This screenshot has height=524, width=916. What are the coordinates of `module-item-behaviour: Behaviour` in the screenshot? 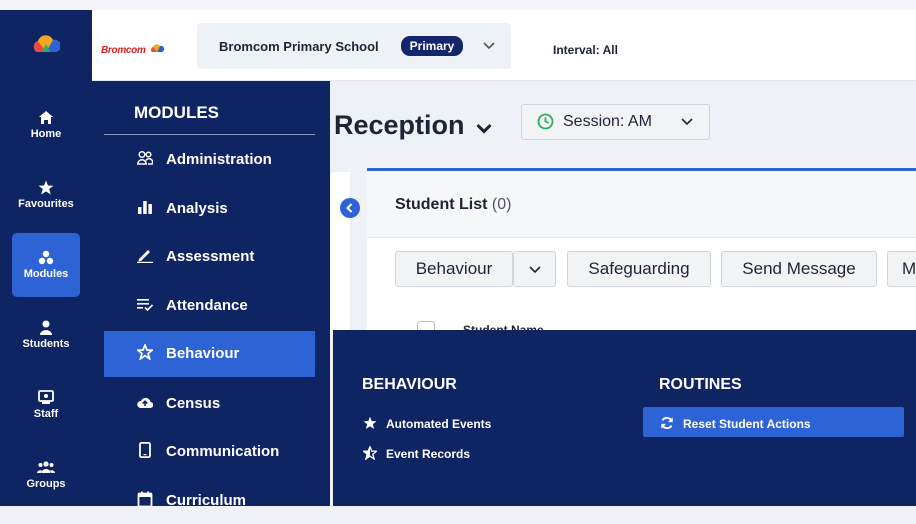 It's located at (209, 354).